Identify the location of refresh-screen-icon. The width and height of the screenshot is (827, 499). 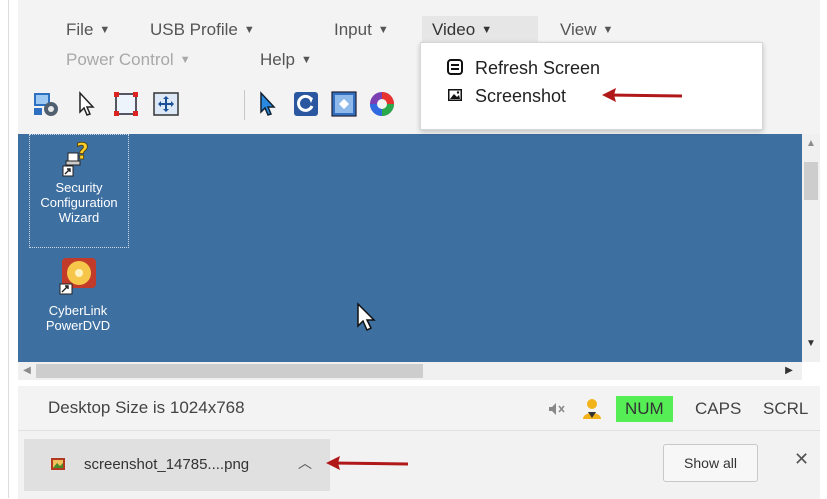
(455, 67).